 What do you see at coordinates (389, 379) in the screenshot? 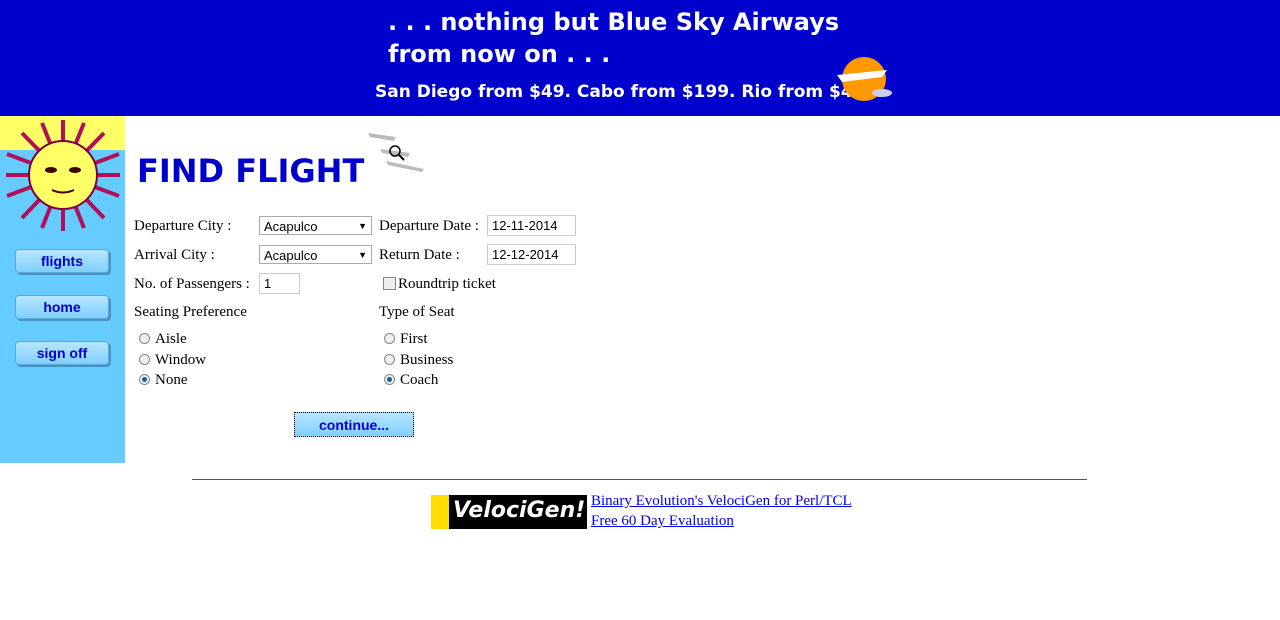
I see `radio-coach` at bounding box center [389, 379].